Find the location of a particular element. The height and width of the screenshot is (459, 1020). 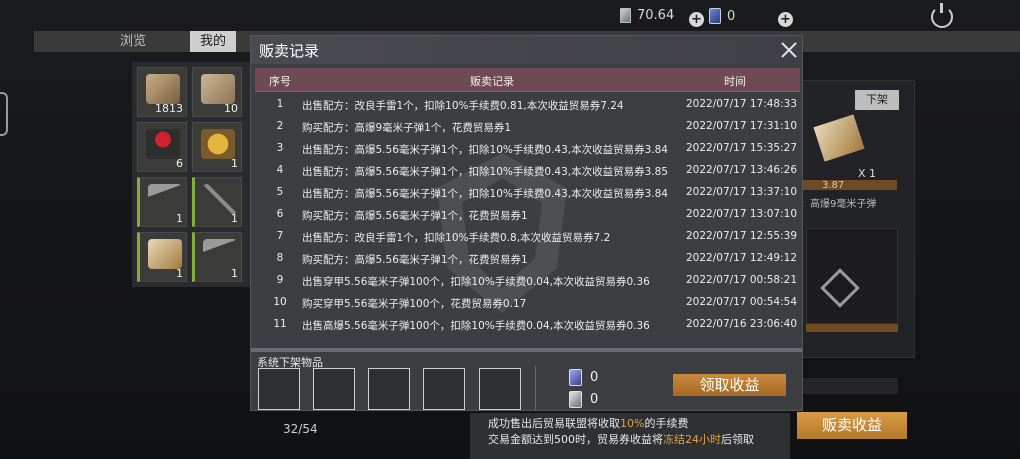

table-header: 序号 贩卖记录 时间 is located at coordinates (527, 80).